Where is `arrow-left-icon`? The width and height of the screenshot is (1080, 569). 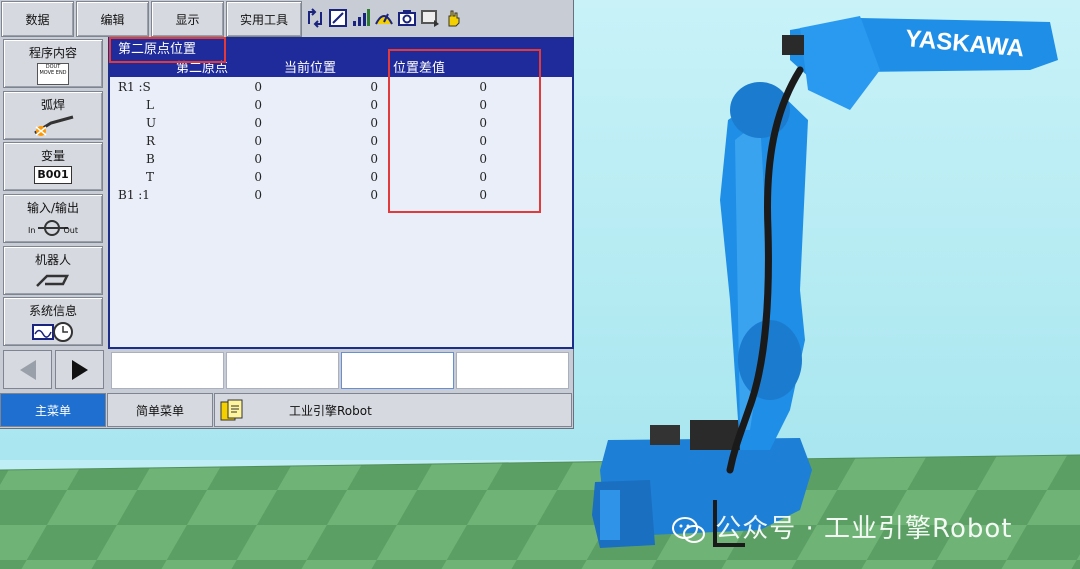
arrow-left-icon is located at coordinates (27, 369).